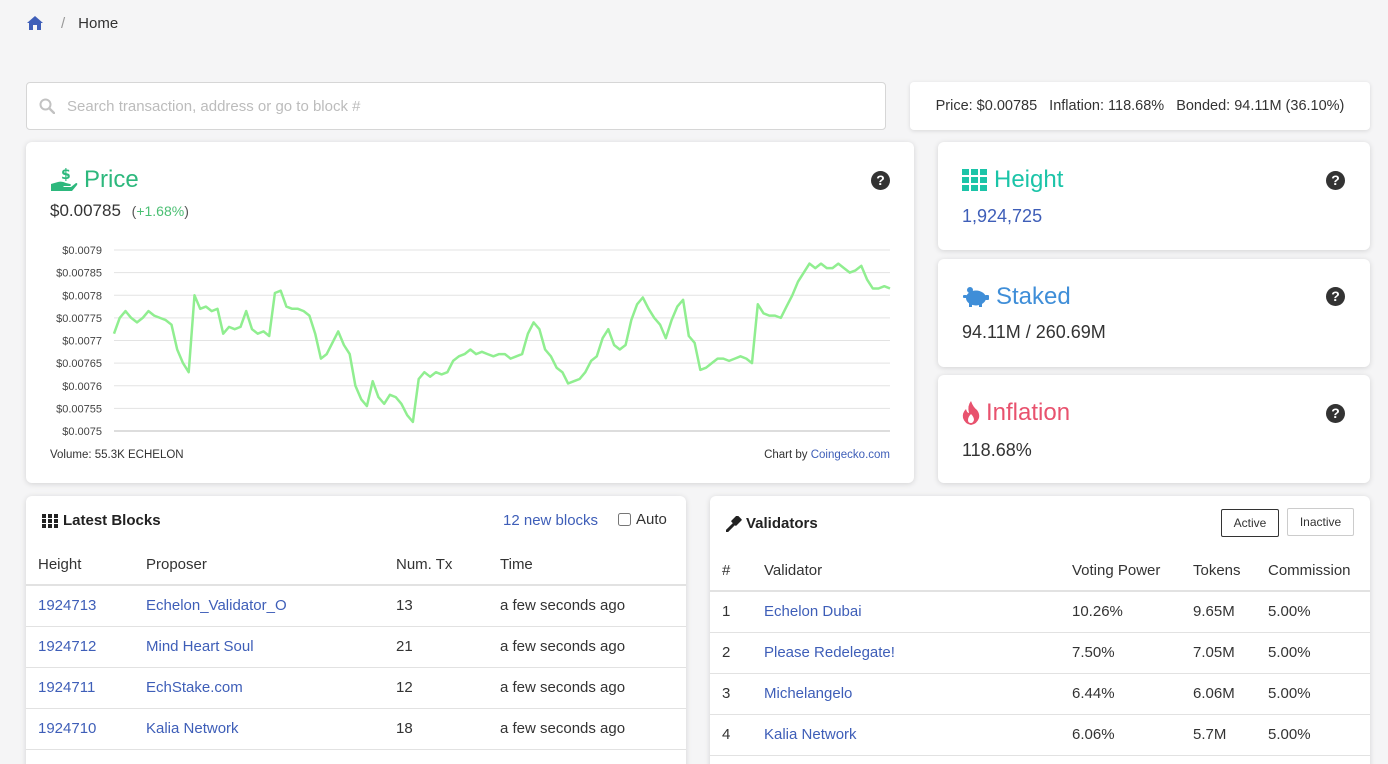 The width and height of the screenshot is (1388, 764). I want to click on th-icon, so click(50, 520).